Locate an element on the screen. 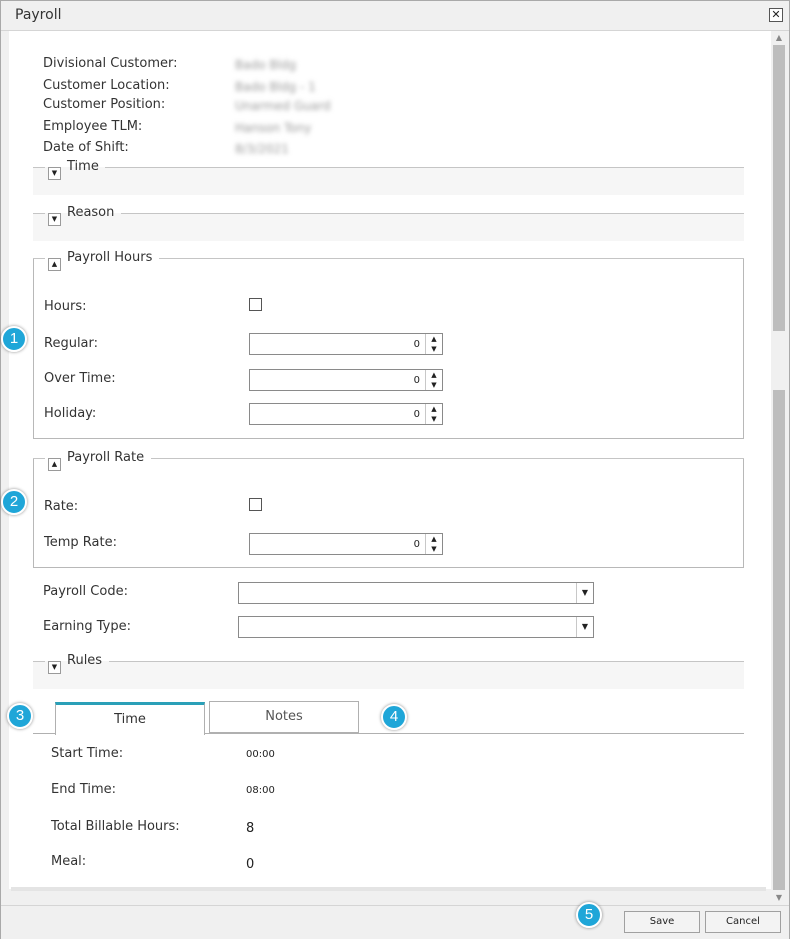 The image size is (790, 939). callout-3: 3 is located at coordinates (20, 716).